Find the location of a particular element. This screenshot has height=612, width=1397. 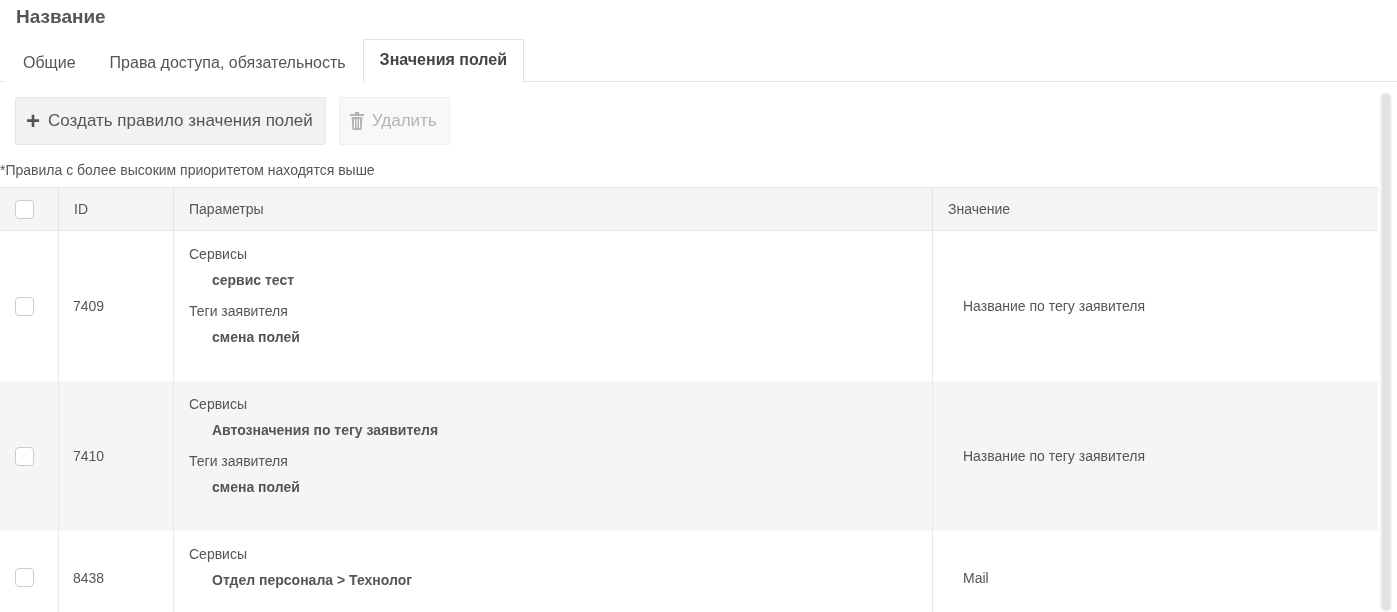

page-title: Название is located at coordinates (61, 17).